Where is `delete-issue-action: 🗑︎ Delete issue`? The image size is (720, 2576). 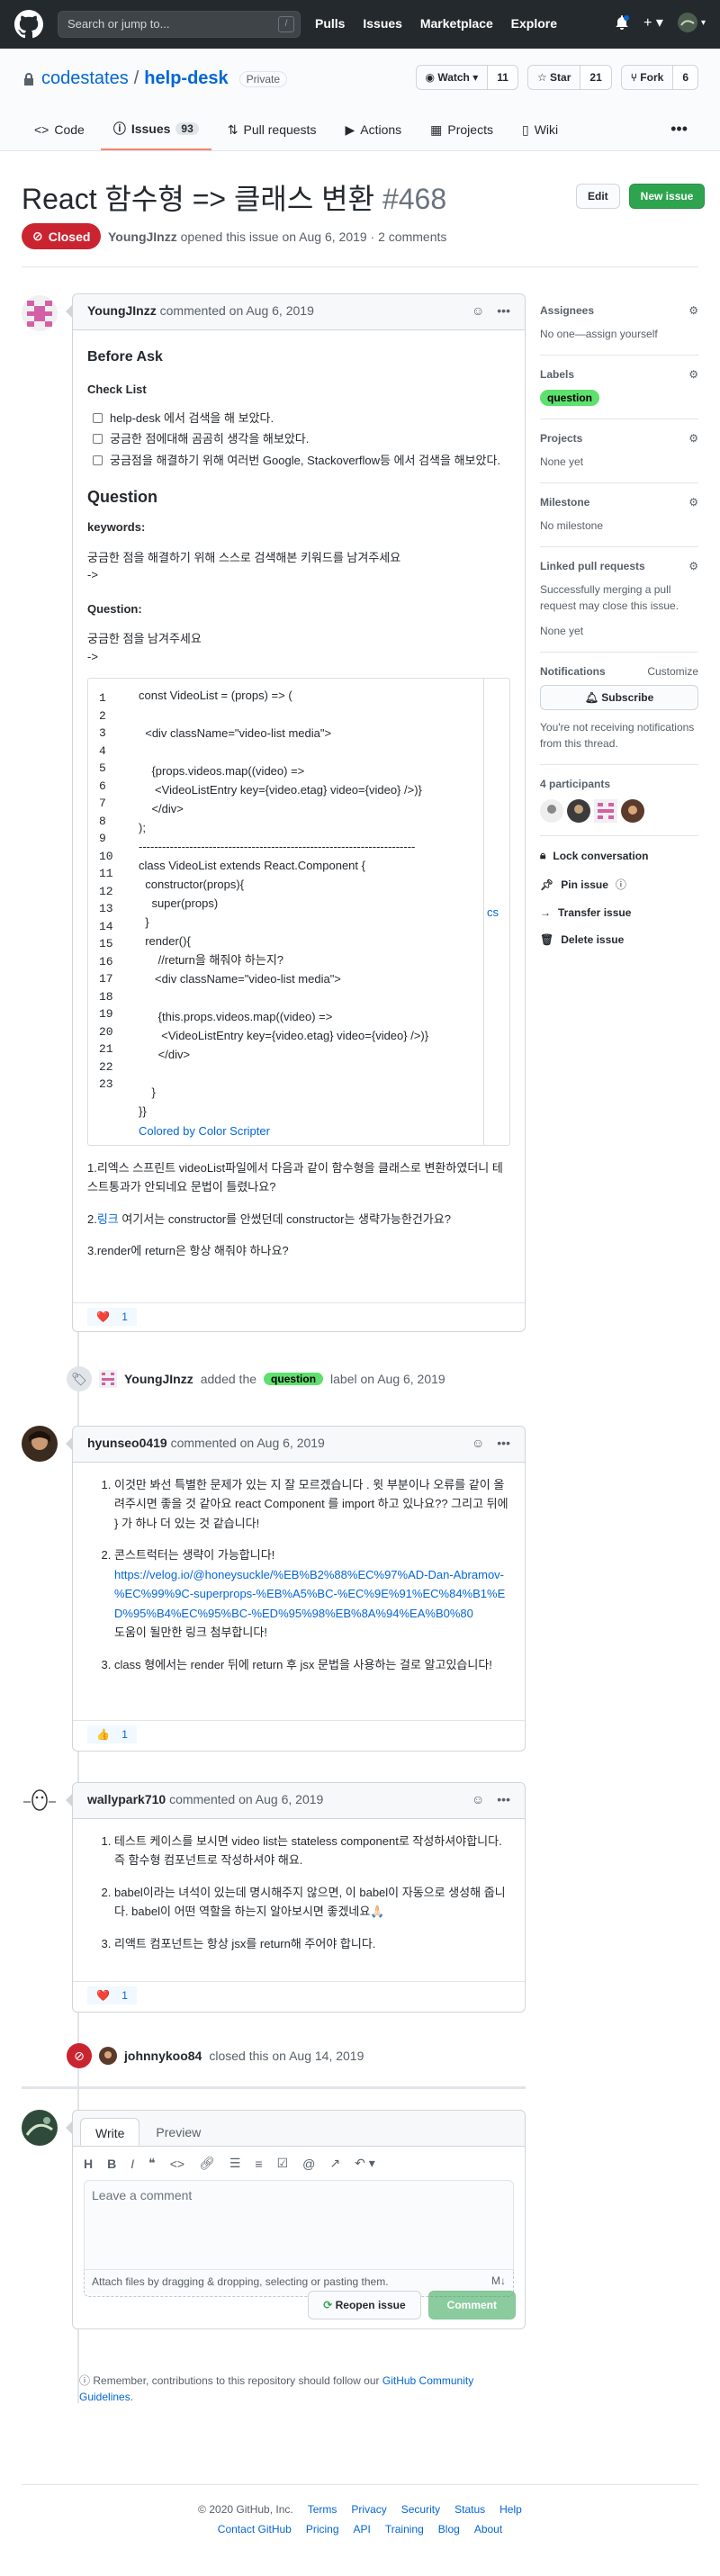 delete-issue-action: 🗑︎ Delete issue is located at coordinates (619, 939).